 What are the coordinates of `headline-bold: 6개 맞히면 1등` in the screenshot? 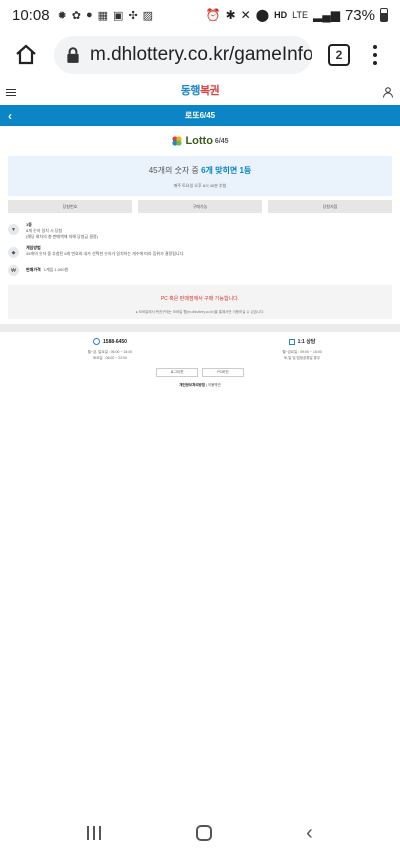 It's located at (226, 170).